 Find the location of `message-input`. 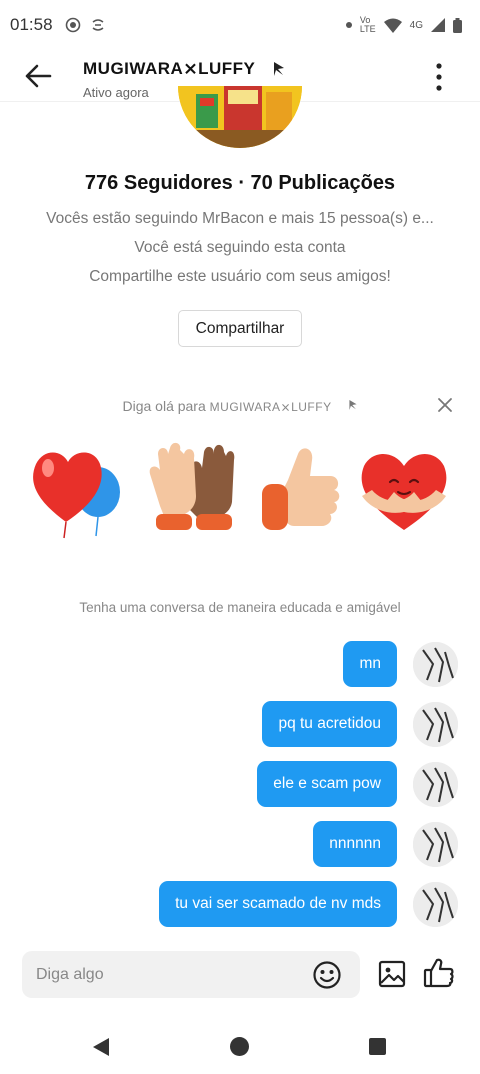

message-input is located at coordinates (171, 974).